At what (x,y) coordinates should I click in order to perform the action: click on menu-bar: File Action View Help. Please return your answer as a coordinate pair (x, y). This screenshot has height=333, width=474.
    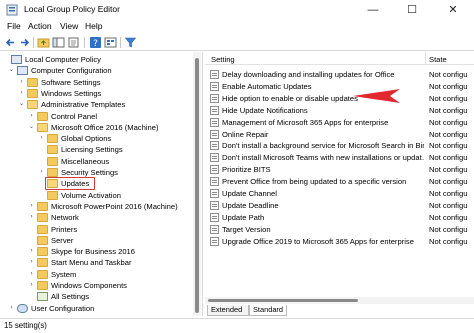
    Looking at the image, I should click on (237, 27).